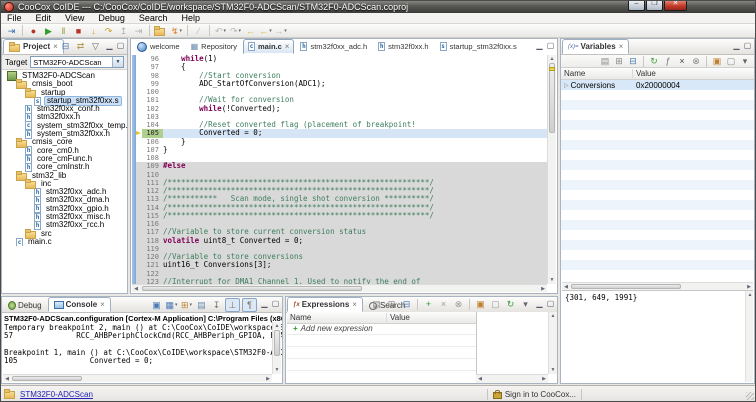  Describe the element at coordinates (152, 67) in the screenshot. I see `line-number: 97` at that location.